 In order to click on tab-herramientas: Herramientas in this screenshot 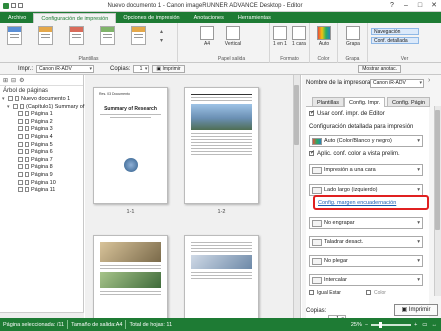, I will do `click(254, 18)`.